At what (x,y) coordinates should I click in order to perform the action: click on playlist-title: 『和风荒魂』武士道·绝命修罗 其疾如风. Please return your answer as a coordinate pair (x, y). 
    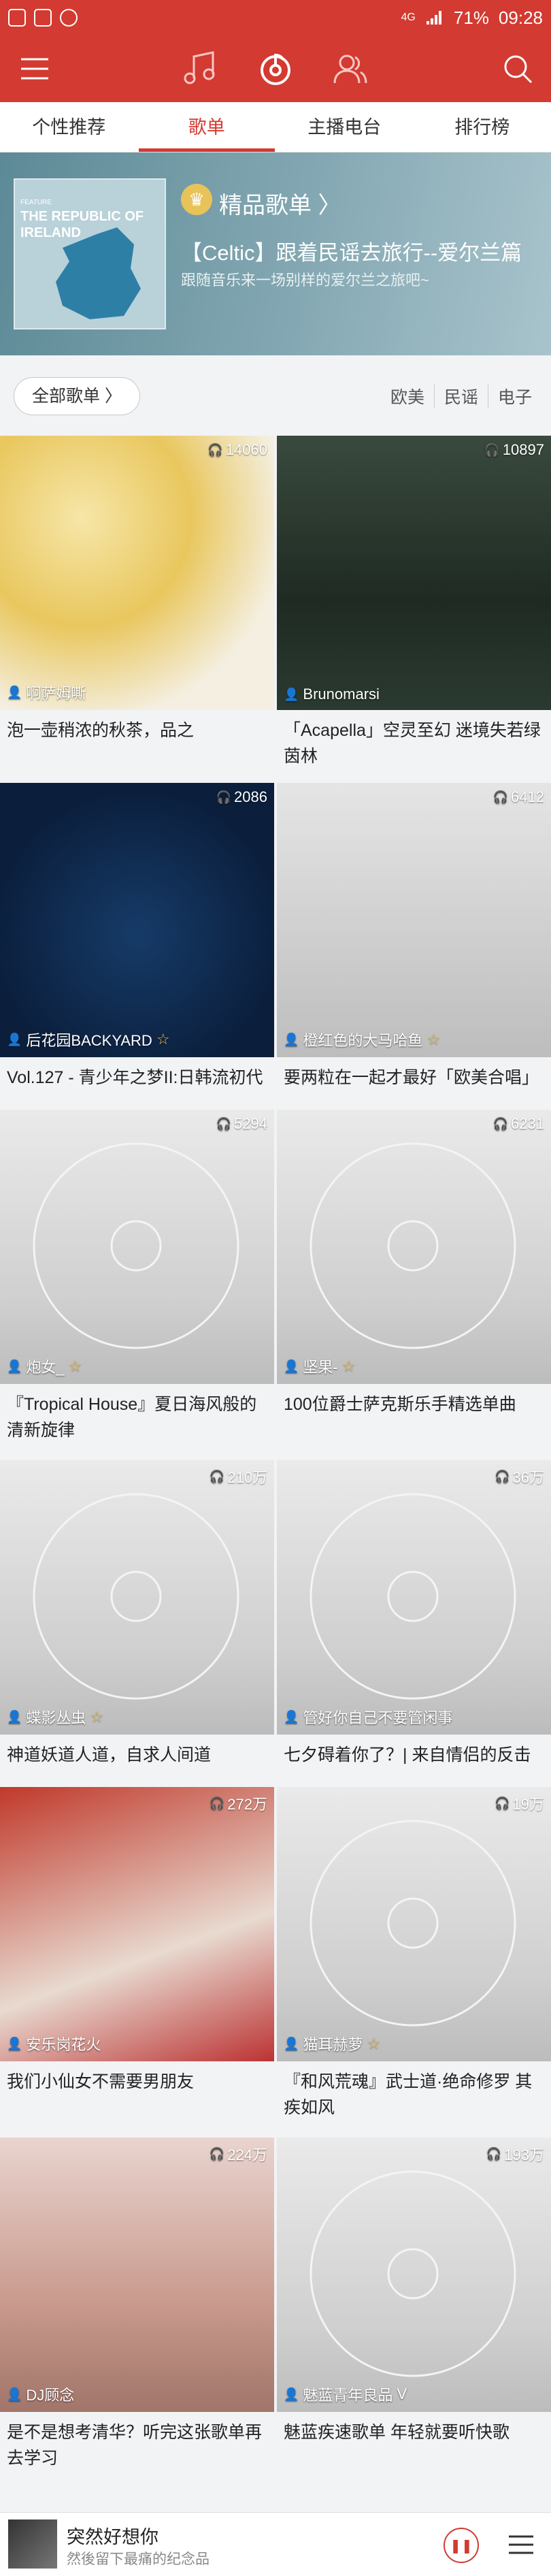
    Looking at the image, I should click on (415, 2095).